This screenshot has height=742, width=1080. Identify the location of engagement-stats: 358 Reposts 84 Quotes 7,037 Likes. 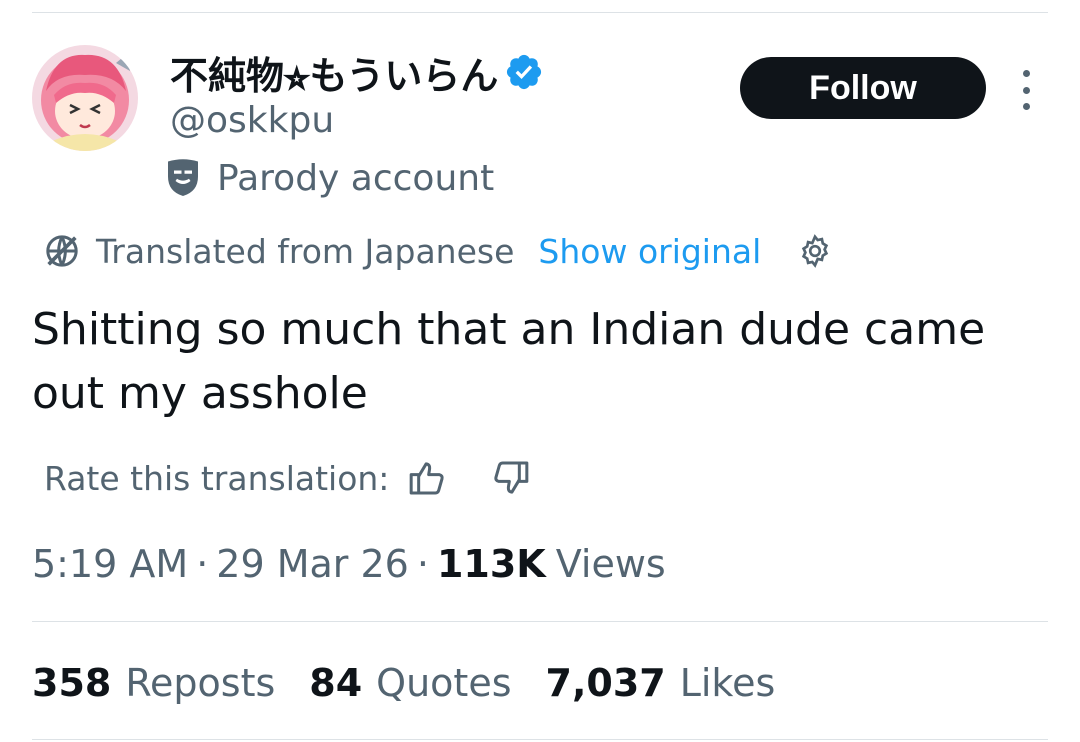
(420, 683).